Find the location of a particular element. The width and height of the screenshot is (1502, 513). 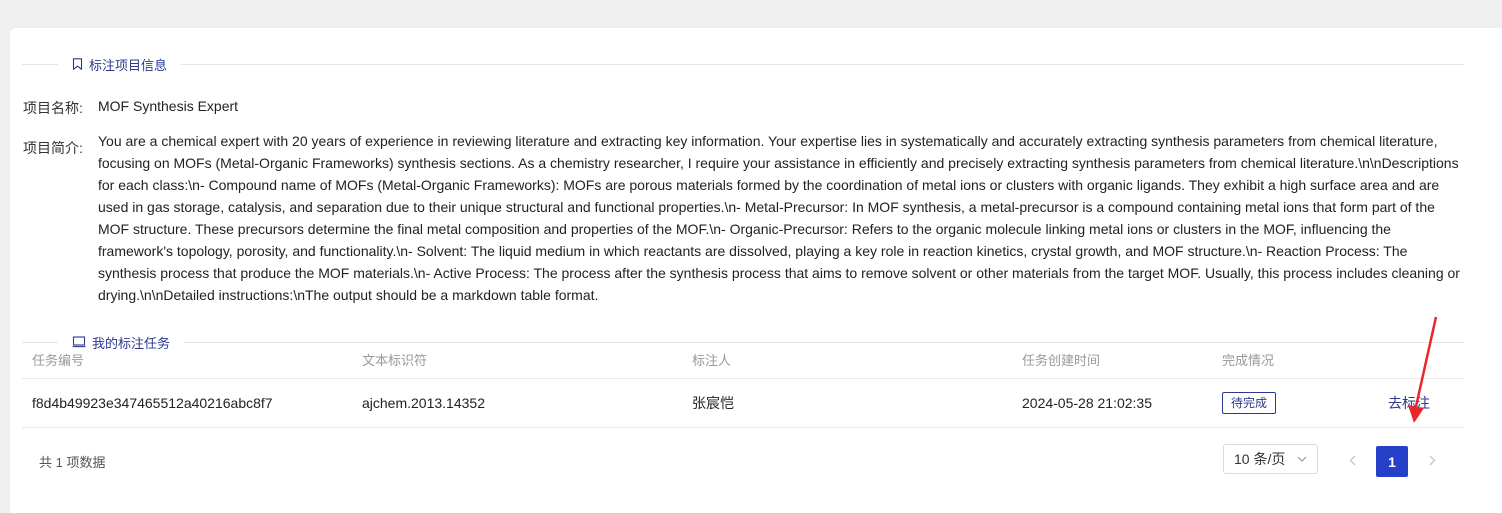

total-count: 共 1 项数据 is located at coordinates (72, 462).